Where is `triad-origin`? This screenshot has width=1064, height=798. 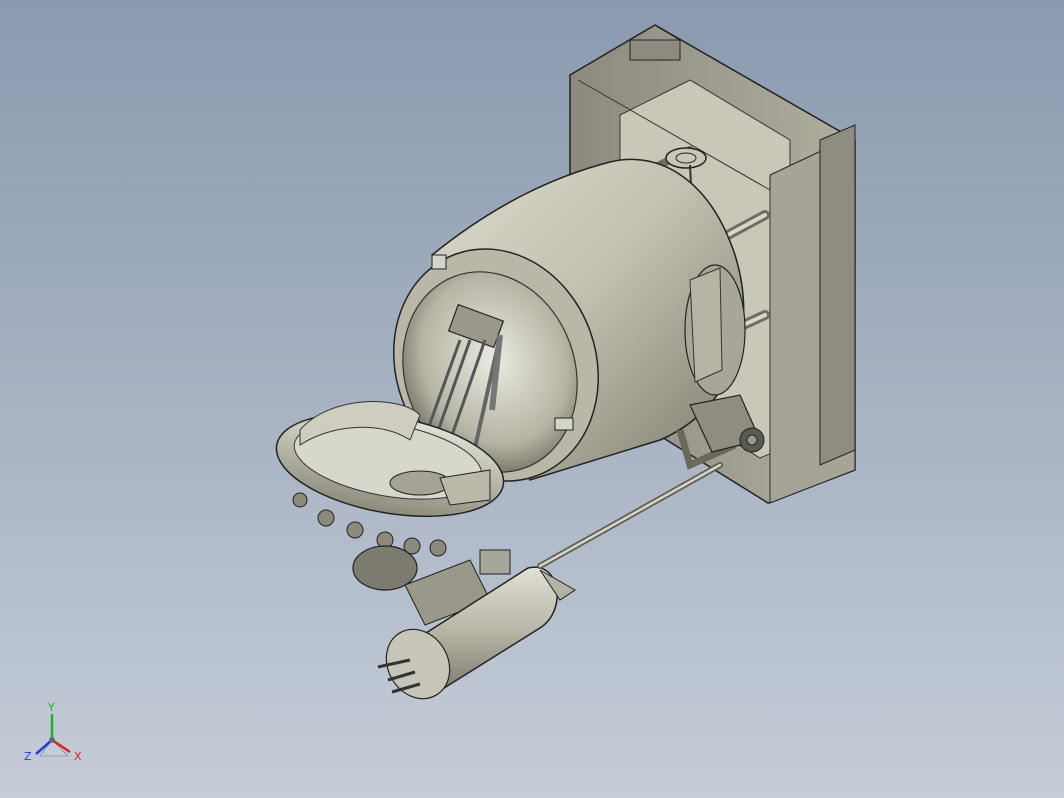 triad-origin is located at coordinates (52, 740).